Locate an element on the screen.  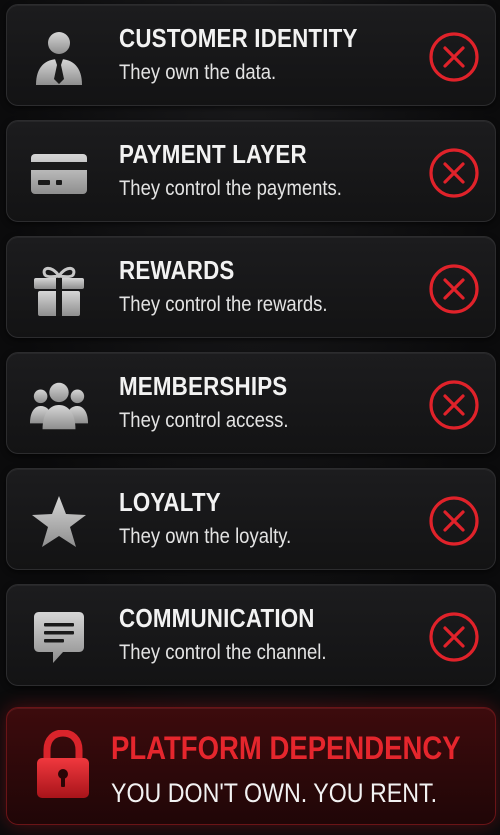
row-memberships: MEMBERSHIPS They control access. is located at coordinates (251, 403).